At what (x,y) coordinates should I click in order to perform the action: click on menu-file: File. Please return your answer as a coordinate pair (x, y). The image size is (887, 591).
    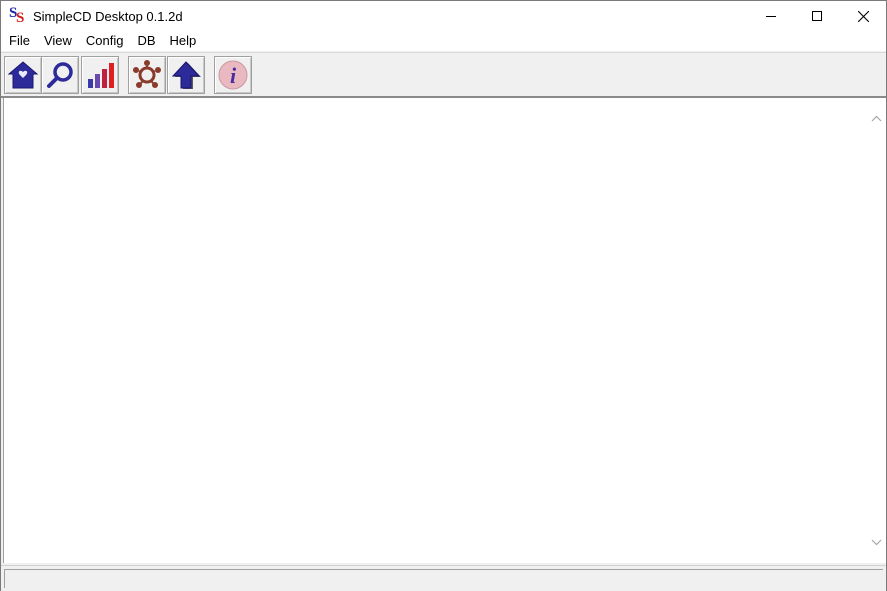
    Looking at the image, I should click on (19, 41).